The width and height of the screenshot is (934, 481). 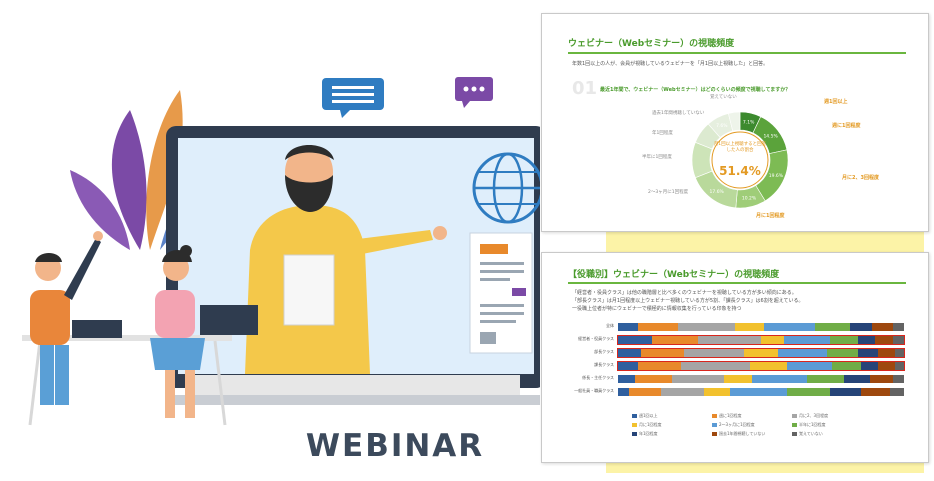 What do you see at coordinates (846, 126) in the screenshot?
I see `callout-once-week: 週に1回程度` at bounding box center [846, 126].